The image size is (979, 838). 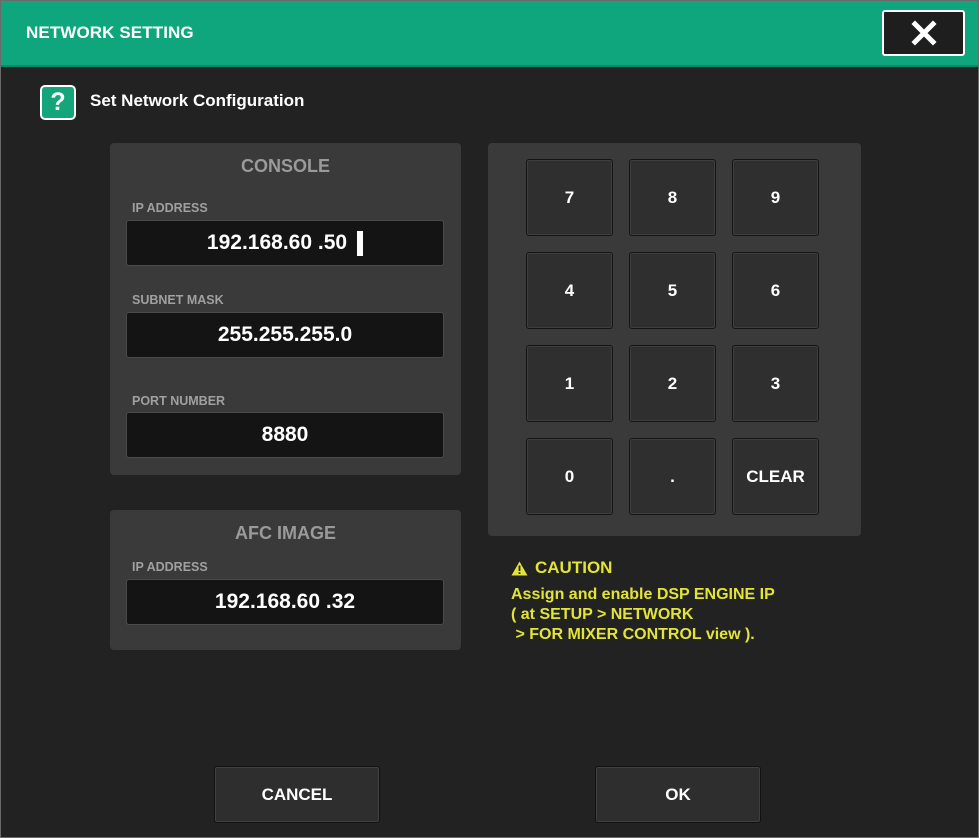 What do you see at coordinates (170, 567) in the screenshot?
I see `afc-ip-label: IP ADDRESS` at bounding box center [170, 567].